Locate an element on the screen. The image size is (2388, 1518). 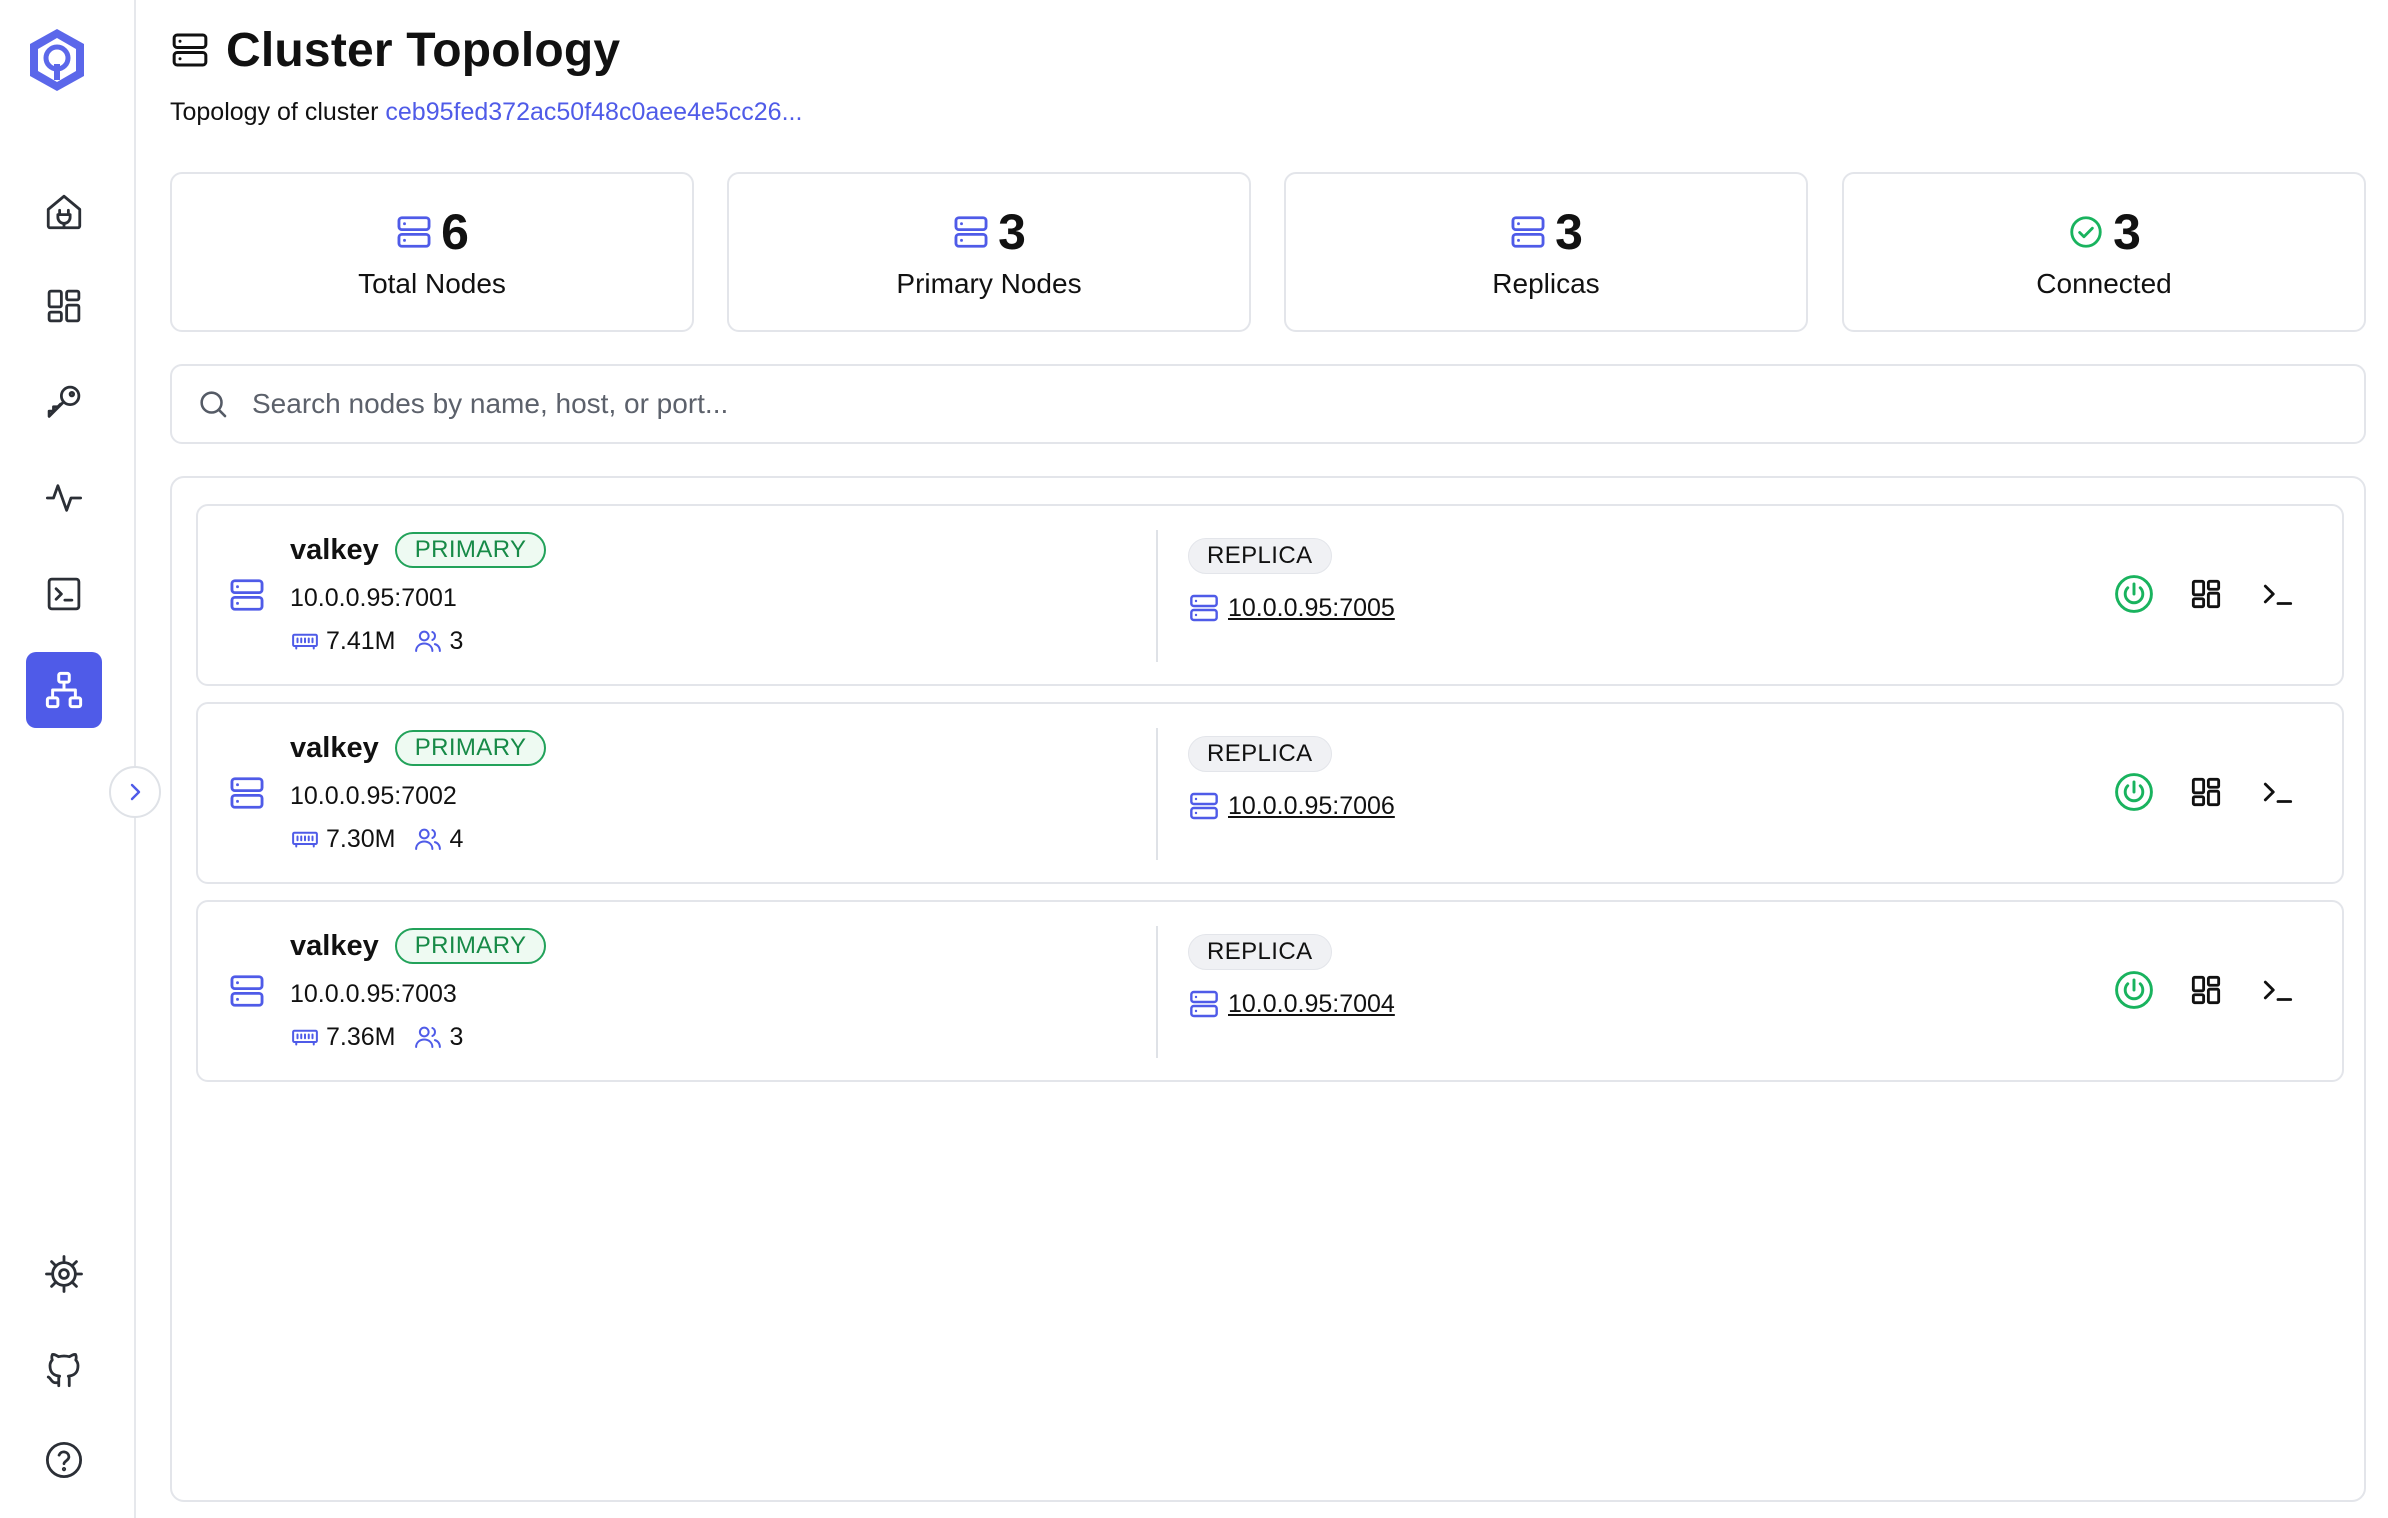
search-icon is located at coordinates (213, 404).